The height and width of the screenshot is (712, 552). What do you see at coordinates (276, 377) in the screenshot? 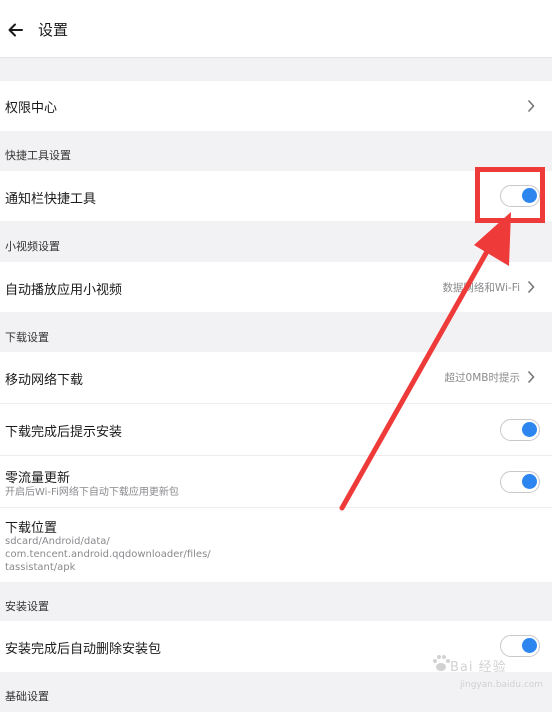
I see `mobile-download-row: 移动网络下载 超过0MB时提示` at bounding box center [276, 377].